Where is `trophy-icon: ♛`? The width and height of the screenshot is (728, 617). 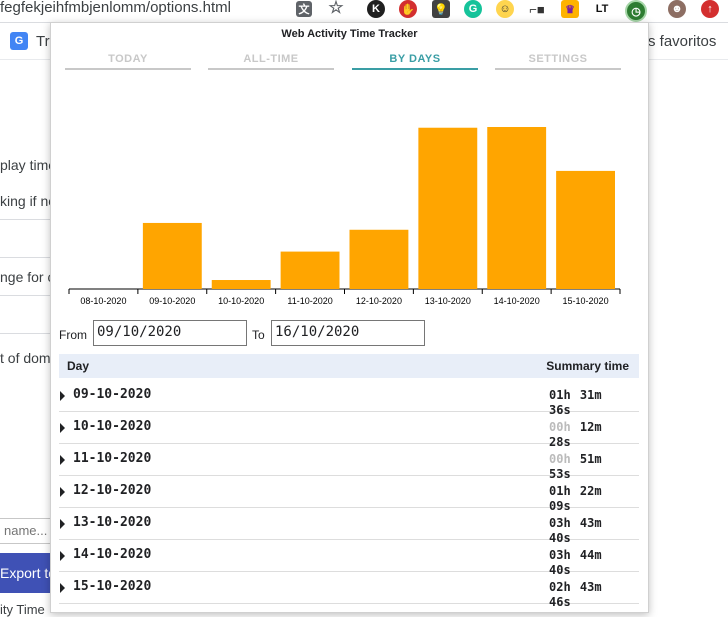
trophy-icon: ♛ is located at coordinates (570, 9).